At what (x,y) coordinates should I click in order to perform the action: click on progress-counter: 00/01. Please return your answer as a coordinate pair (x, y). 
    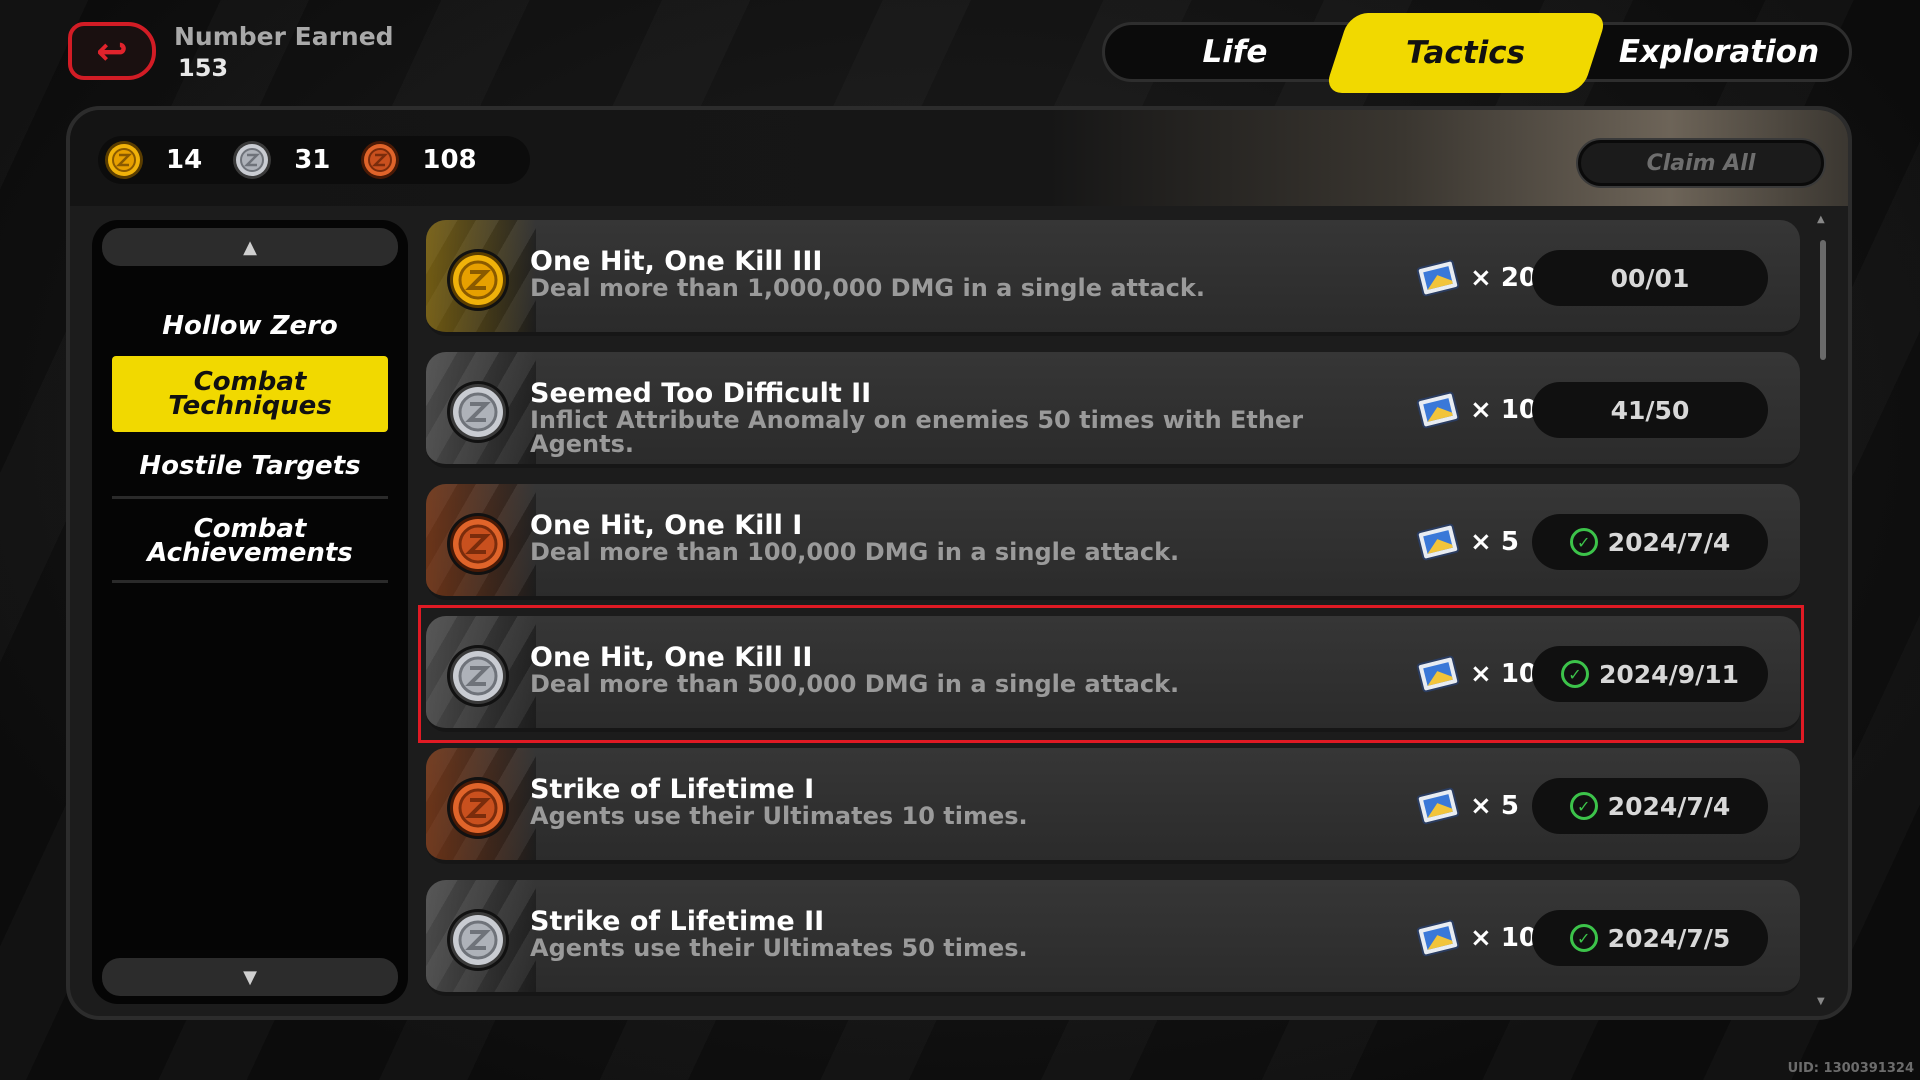
    Looking at the image, I should click on (1650, 278).